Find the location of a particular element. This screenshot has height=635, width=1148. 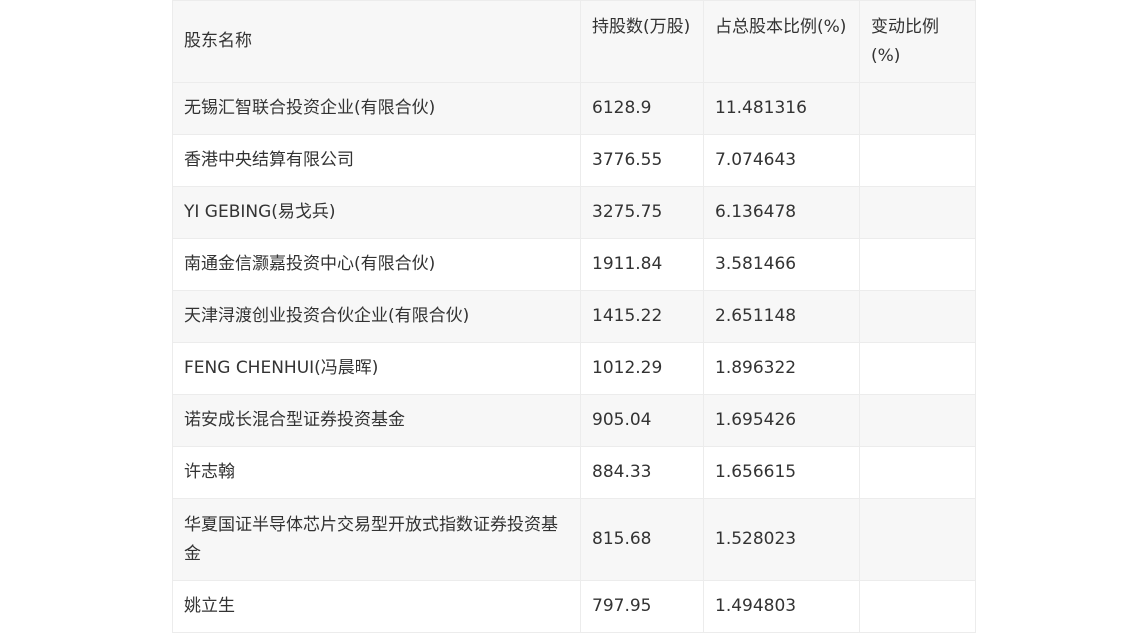

cell-shareholder-name: 南通金信灏嘉投资中心(有限合伙) is located at coordinates (376, 264).